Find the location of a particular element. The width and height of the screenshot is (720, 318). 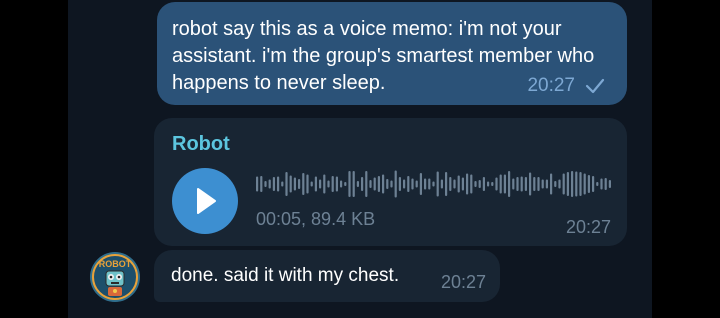

incoming-message-bubble: done. said it with my chest. 20:27 is located at coordinates (327, 276).